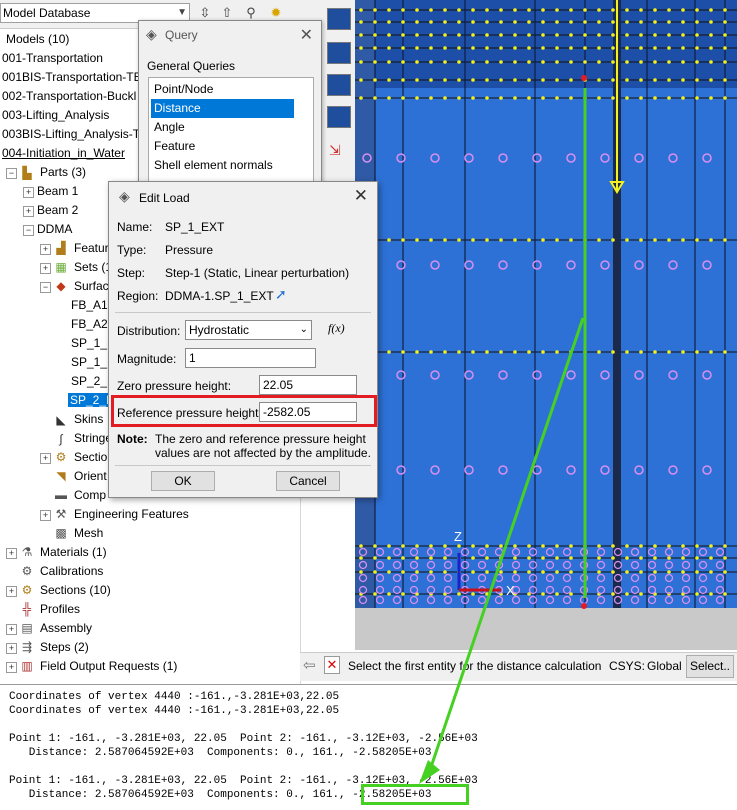 This screenshot has width=737, height=810. What do you see at coordinates (429, 772) in the screenshot?
I see `annotation-arrowhead` at bounding box center [429, 772].